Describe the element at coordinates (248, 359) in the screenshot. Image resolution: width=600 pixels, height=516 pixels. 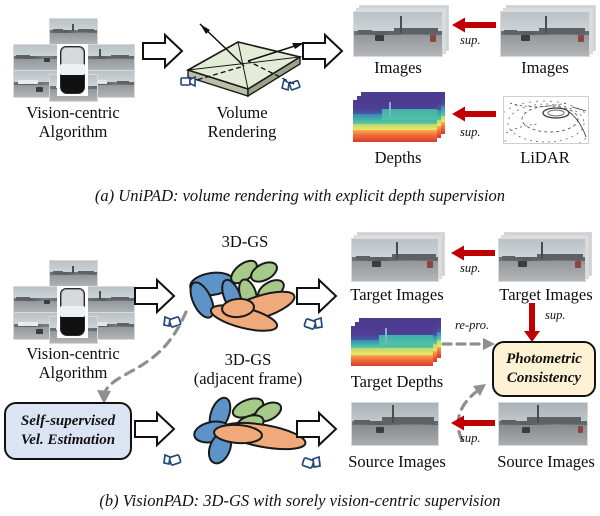
I see `panel-b-gs-adjacent-line1: 3D-GS` at that location.